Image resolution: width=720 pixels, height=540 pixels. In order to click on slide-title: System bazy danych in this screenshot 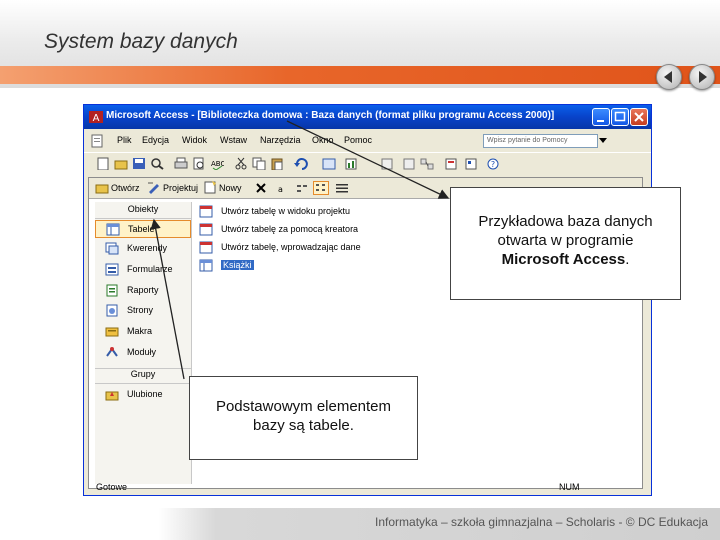, I will do `click(141, 41)`.